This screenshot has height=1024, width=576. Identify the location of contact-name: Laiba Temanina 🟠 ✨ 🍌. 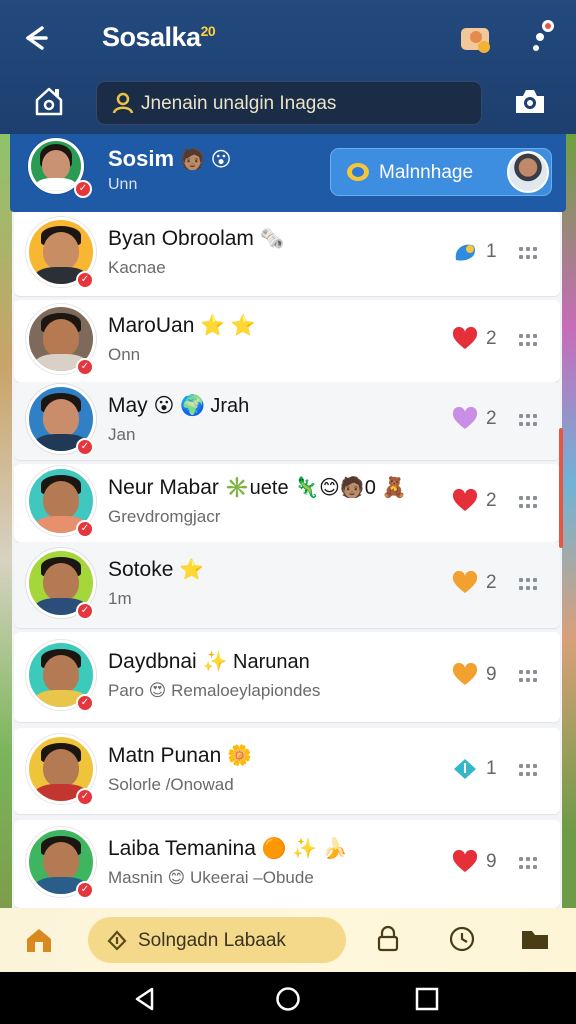
(228, 848).